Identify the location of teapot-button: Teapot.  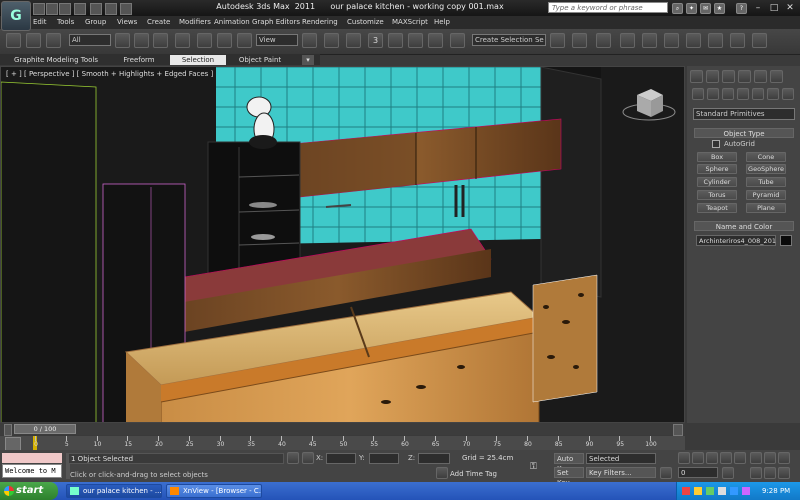
(717, 208).